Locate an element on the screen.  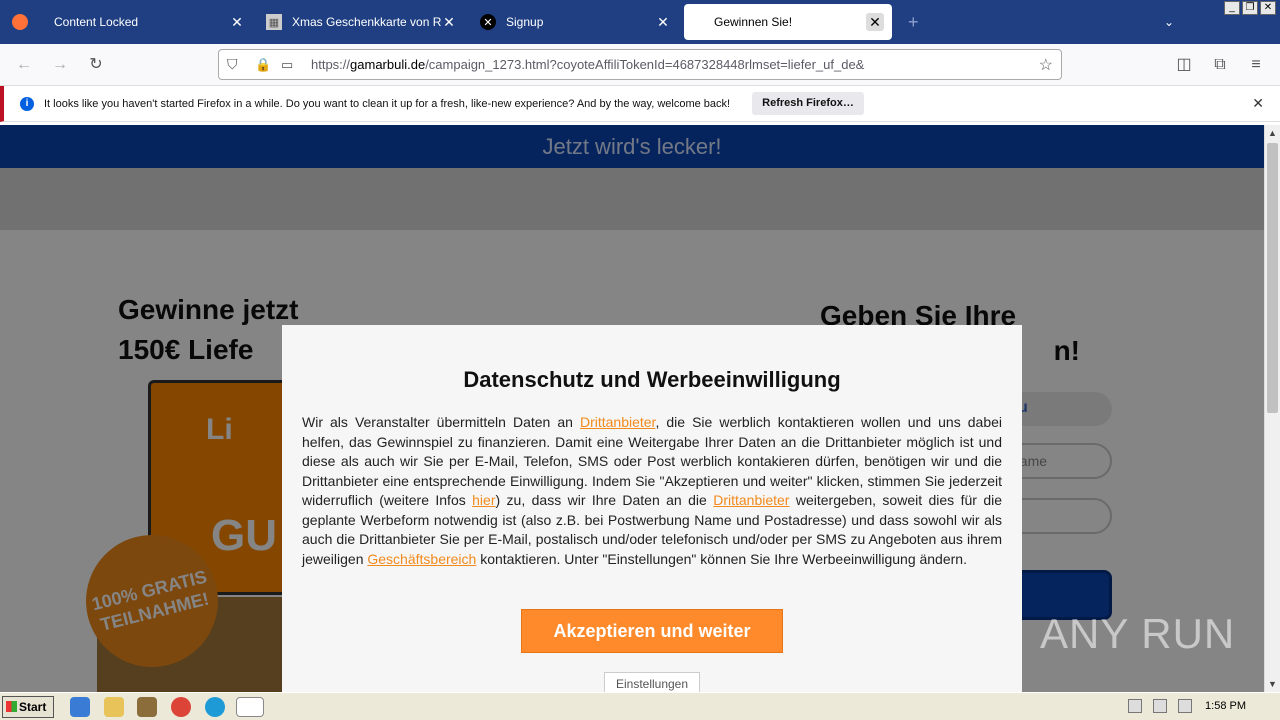
volume-icon is located at coordinates (1135, 706).